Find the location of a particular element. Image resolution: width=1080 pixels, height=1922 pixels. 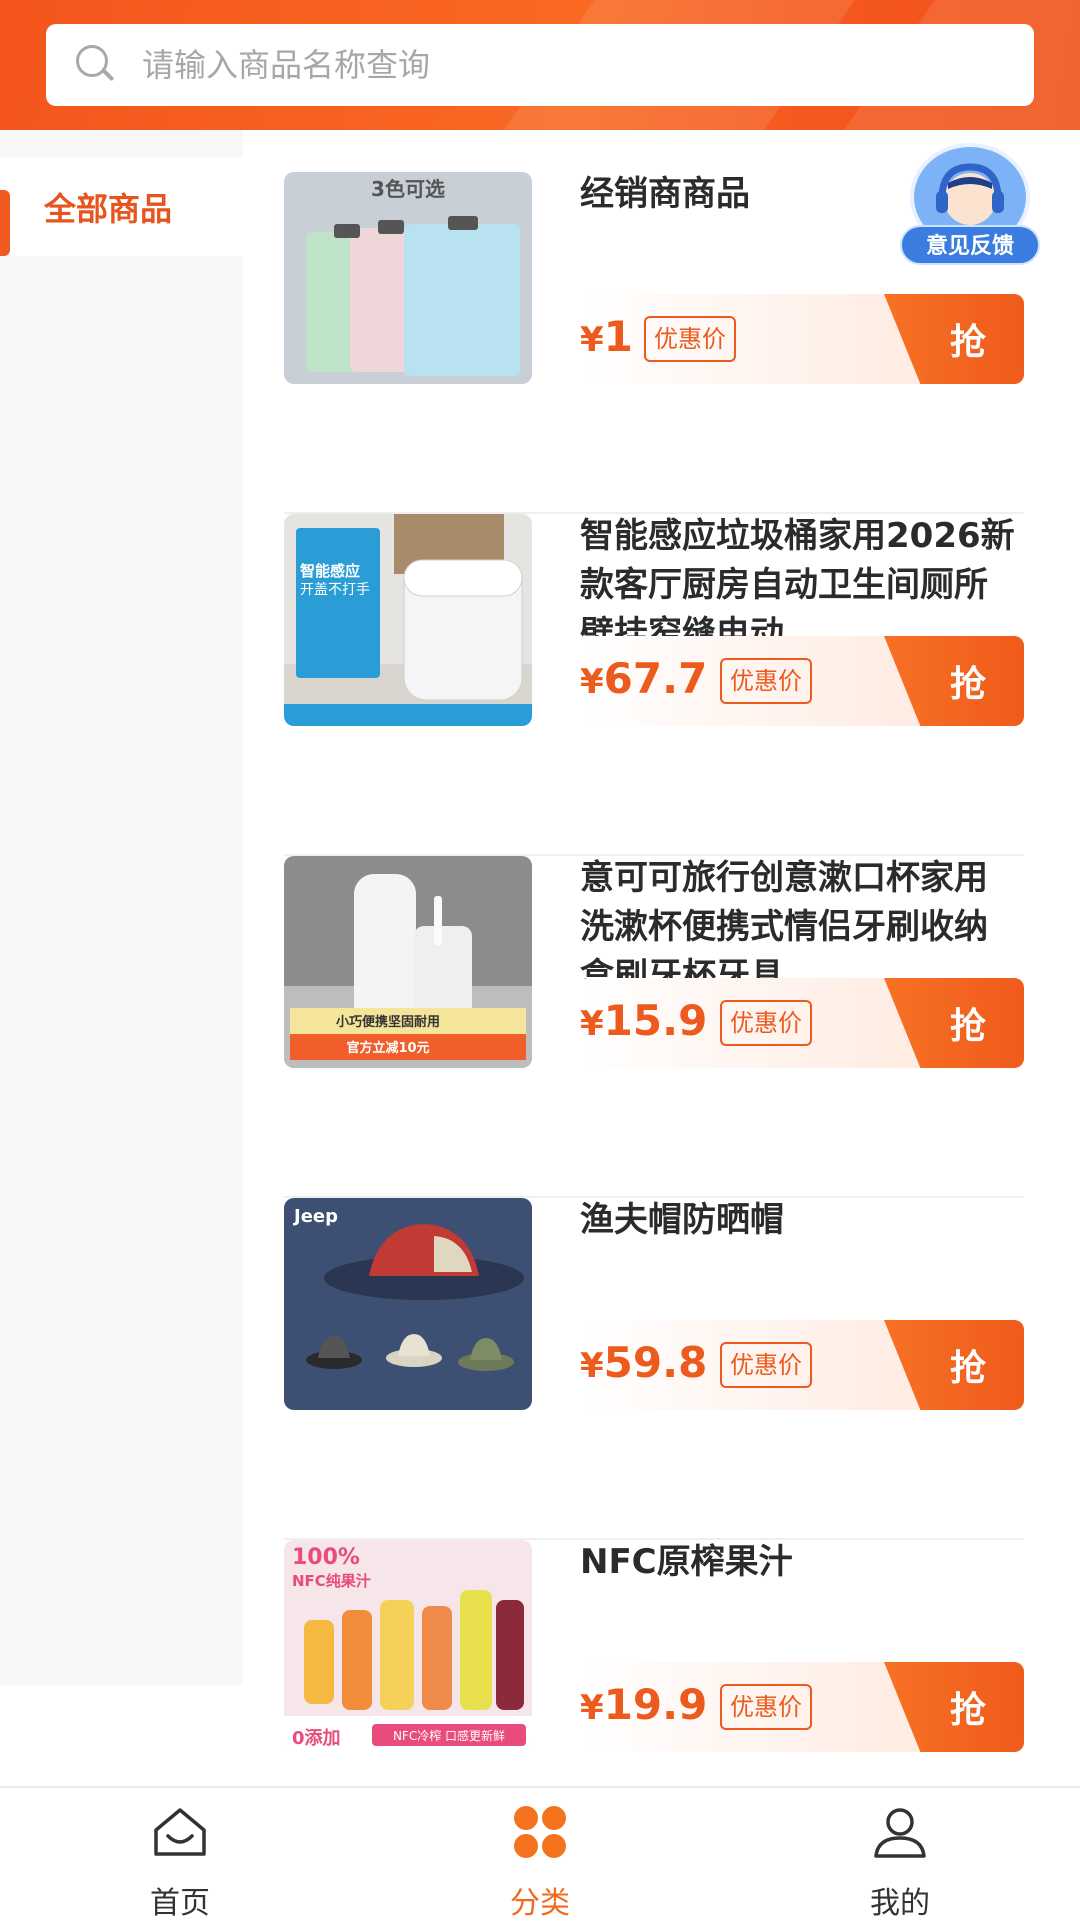

thumb-caption: 小巧便携坚固耐用 is located at coordinates (388, 1022).